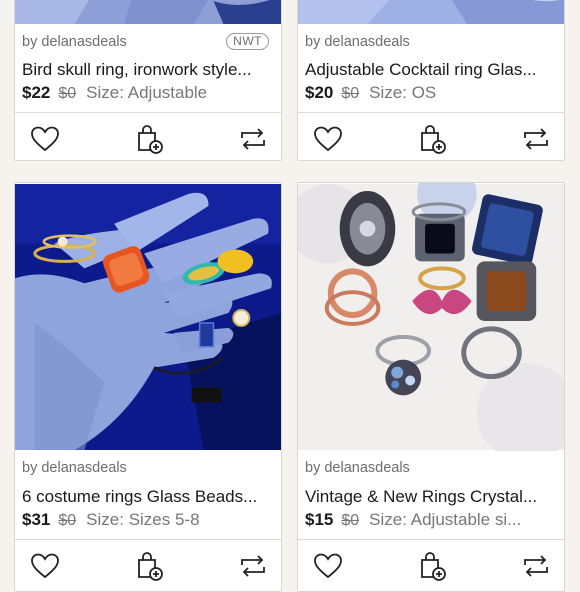 Image resolution: width=580 pixels, height=592 pixels. What do you see at coordinates (36, 92) in the screenshot?
I see `price: $22` at bounding box center [36, 92].